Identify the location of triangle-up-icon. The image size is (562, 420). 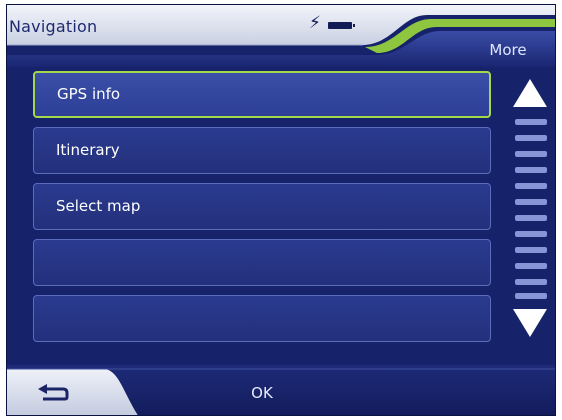
(530, 93).